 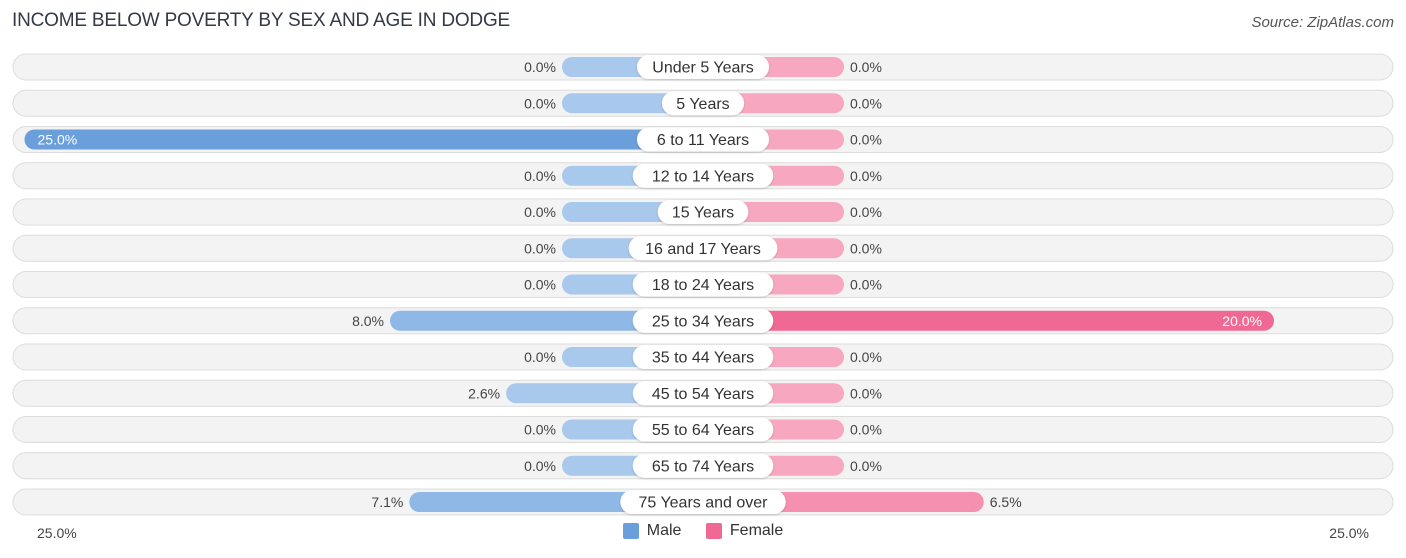 What do you see at coordinates (58, 140) in the screenshot?
I see `value-label-male: 25.0%` at bounding box center [58, 140].